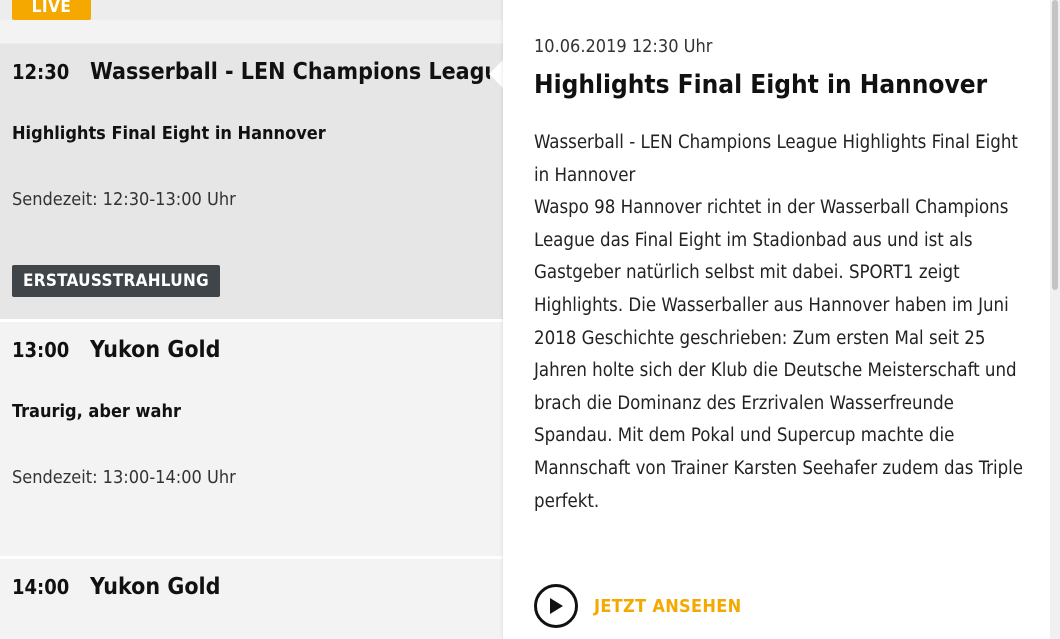 Image resolution: width=1060 pixels, height=639 pixels. I want to click on scrollbar-thumb, so click(1055, 145).